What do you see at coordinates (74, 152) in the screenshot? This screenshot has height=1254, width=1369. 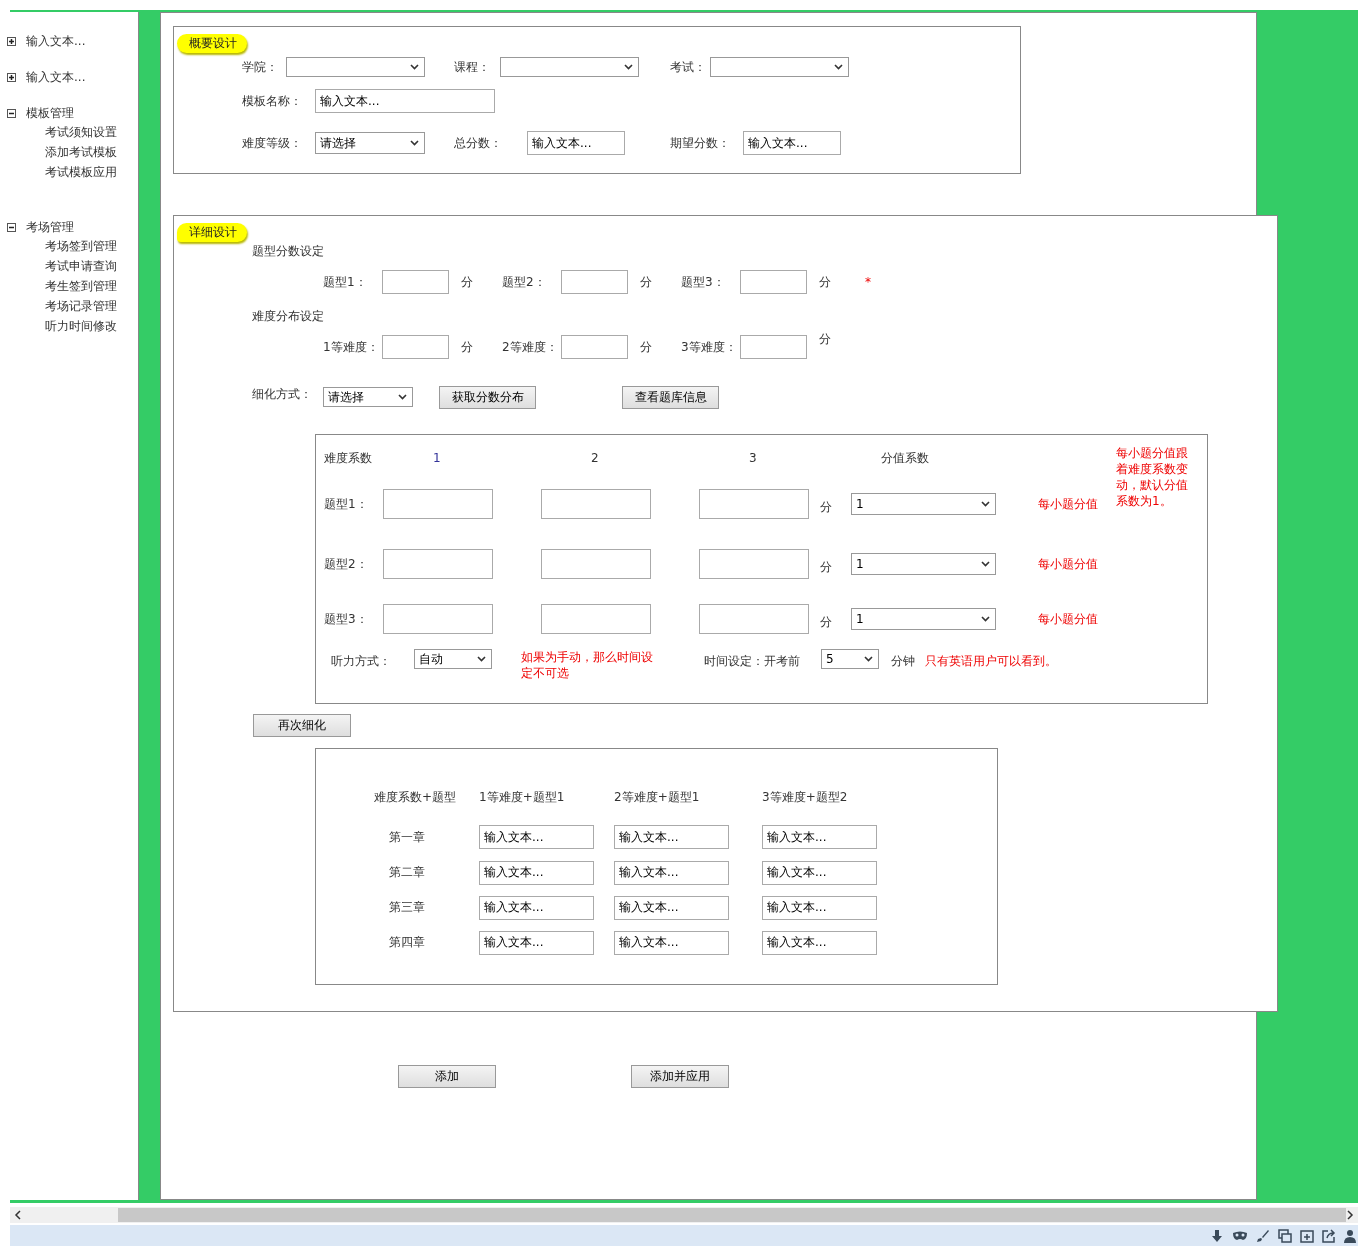 I see `tree-item: 添加考试模板` at bounding box center [74, 152].